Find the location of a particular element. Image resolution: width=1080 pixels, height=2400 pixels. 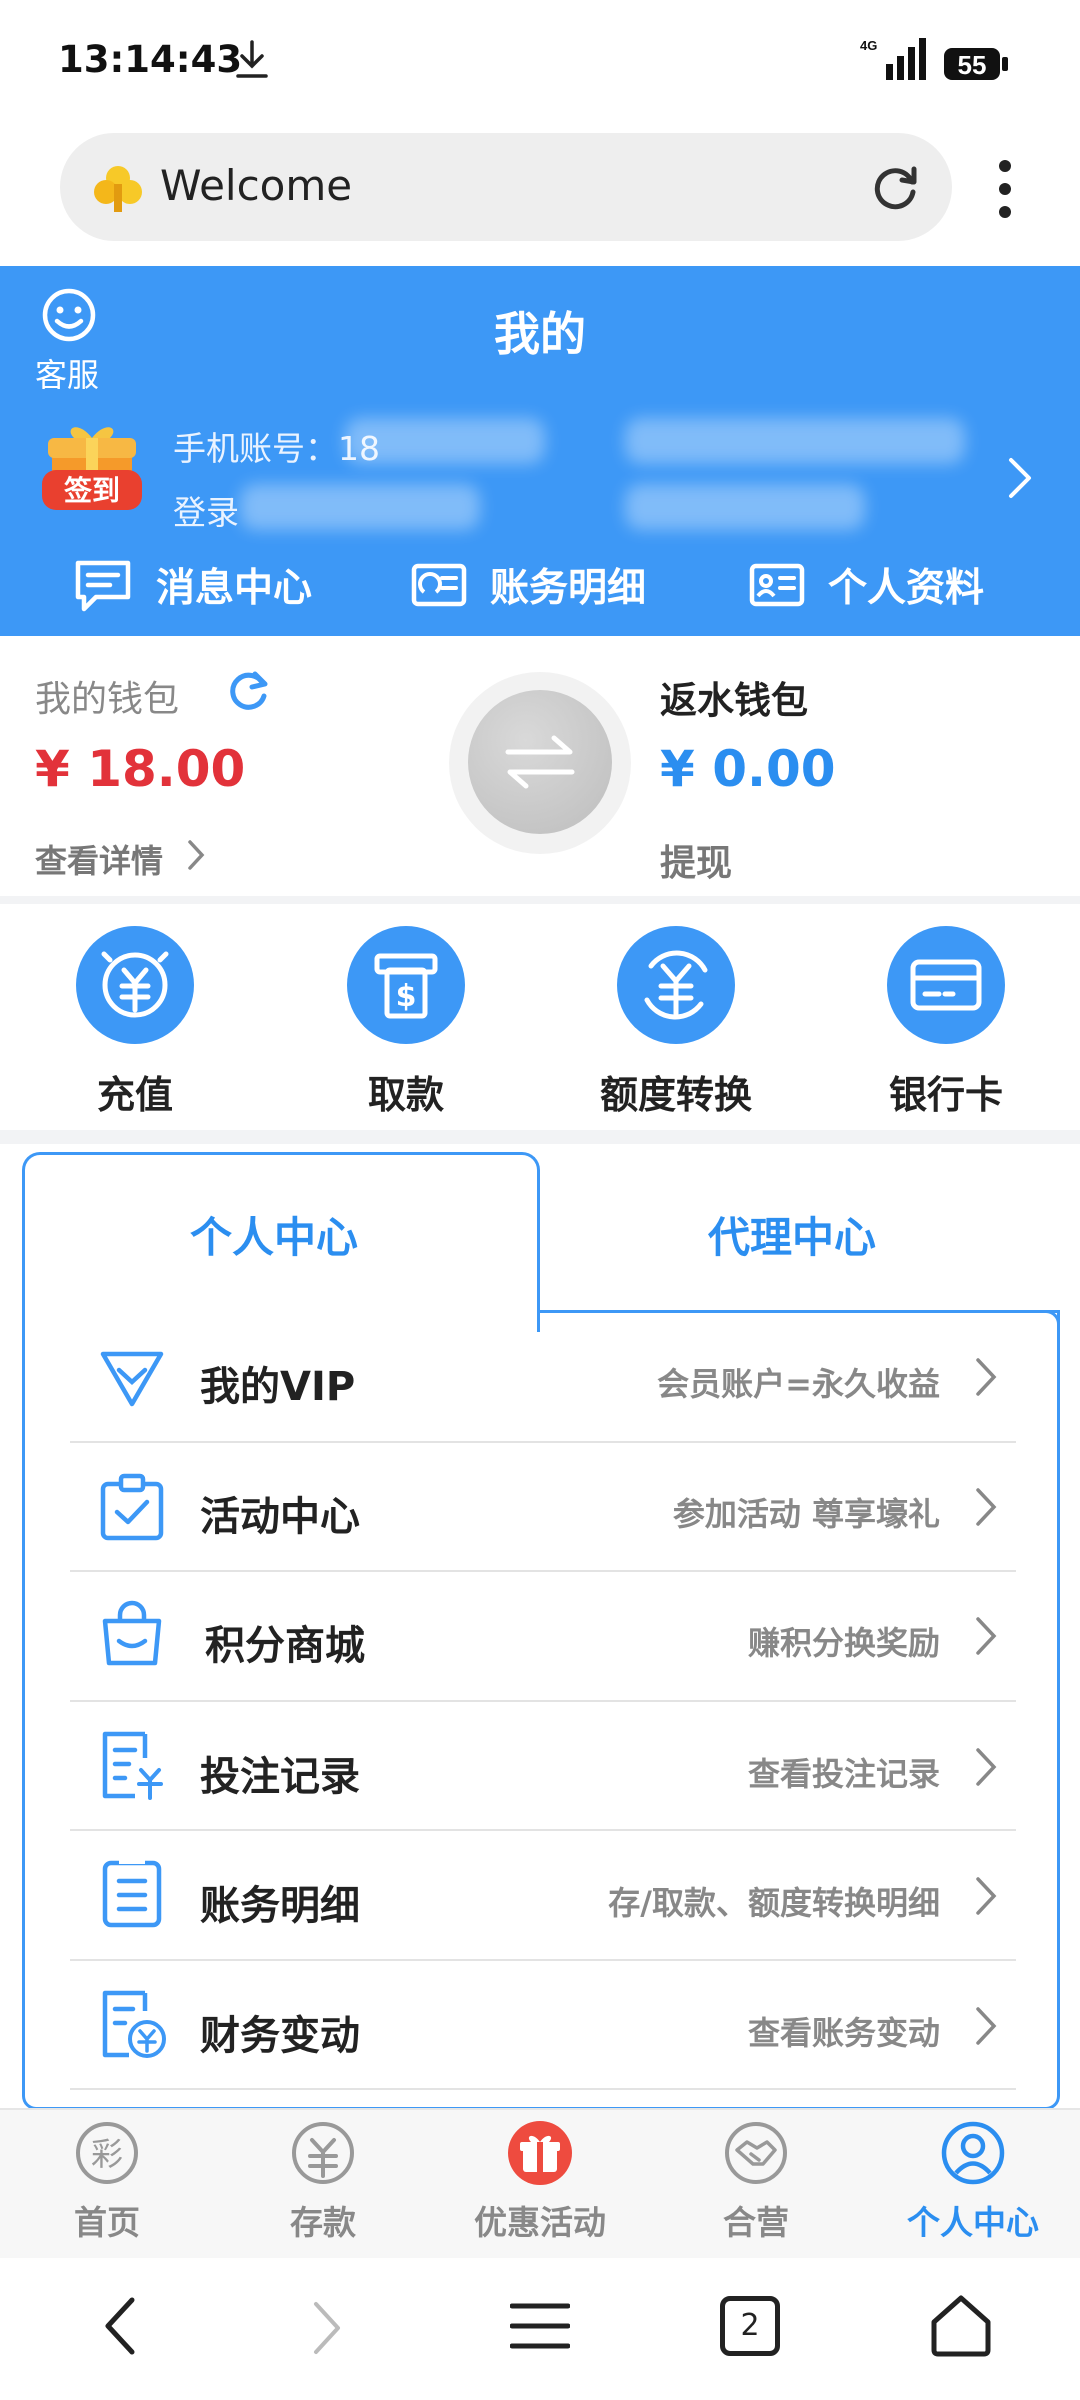

menu-row-title: 财务变动 is located at coordinates (280, 2036).